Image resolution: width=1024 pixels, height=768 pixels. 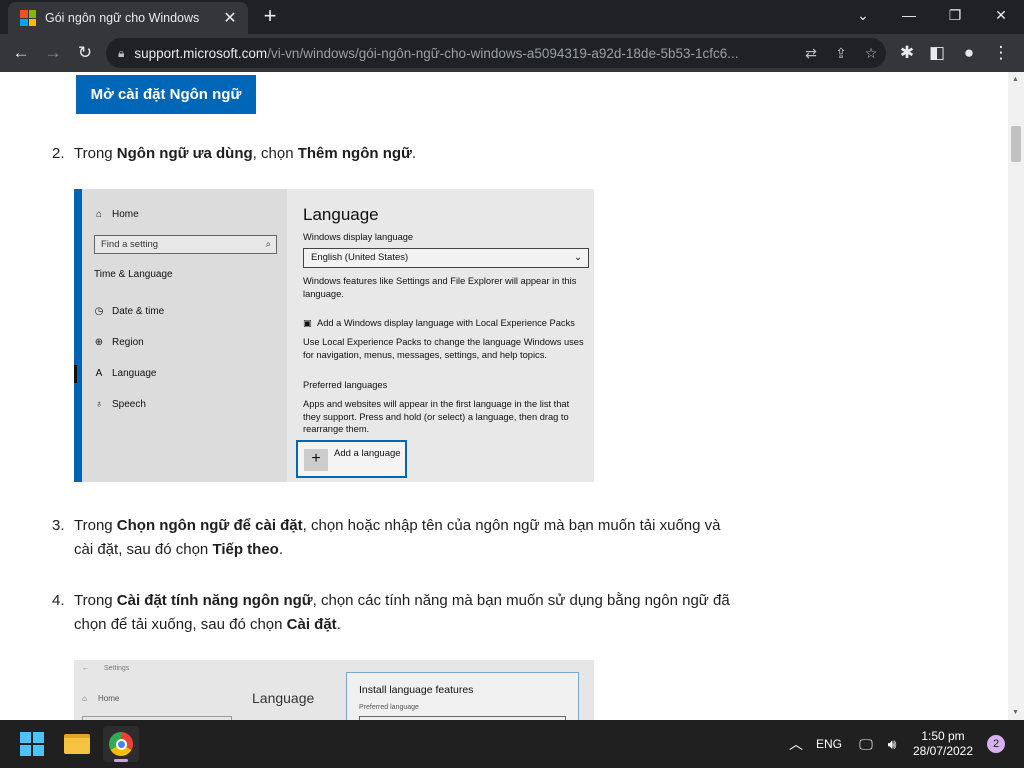 I want to click on folder-icon, so click(x=77, y=744).